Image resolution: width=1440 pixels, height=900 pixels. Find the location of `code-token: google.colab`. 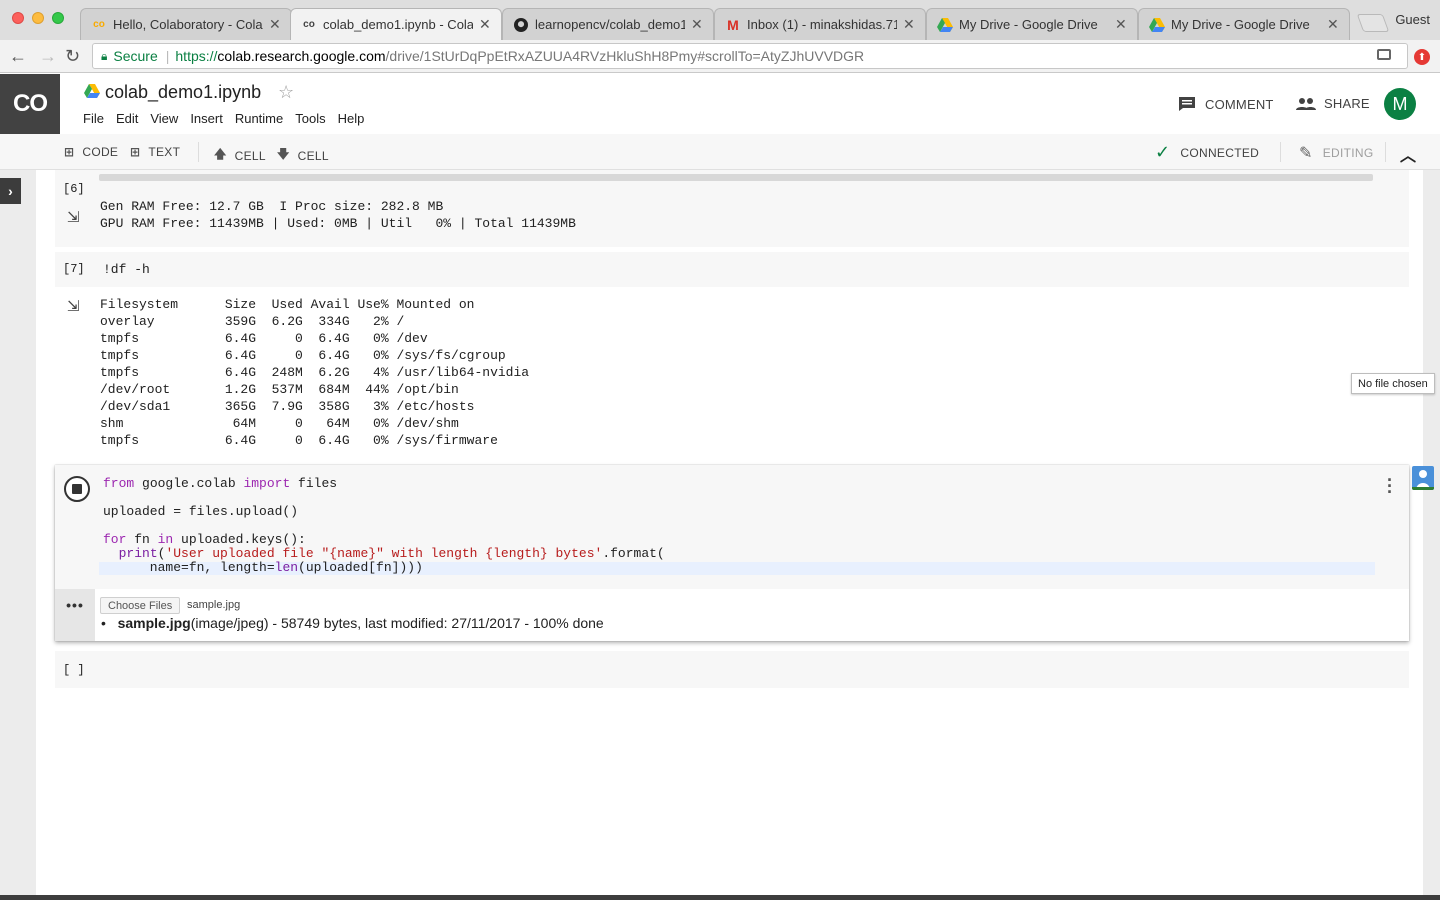

code-token: google.colab is located at coordinates (189, 483).